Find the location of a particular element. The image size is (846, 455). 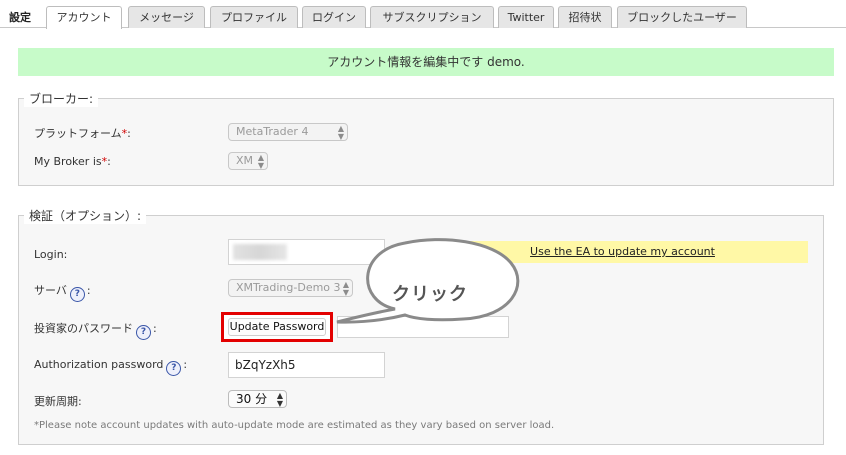

update-password-highlight: Update Password is located at coordinates (277, 327).